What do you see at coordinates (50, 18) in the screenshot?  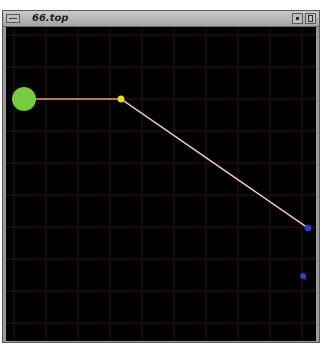 I see `window-title: 66.top` at bounding box center [50, 18].